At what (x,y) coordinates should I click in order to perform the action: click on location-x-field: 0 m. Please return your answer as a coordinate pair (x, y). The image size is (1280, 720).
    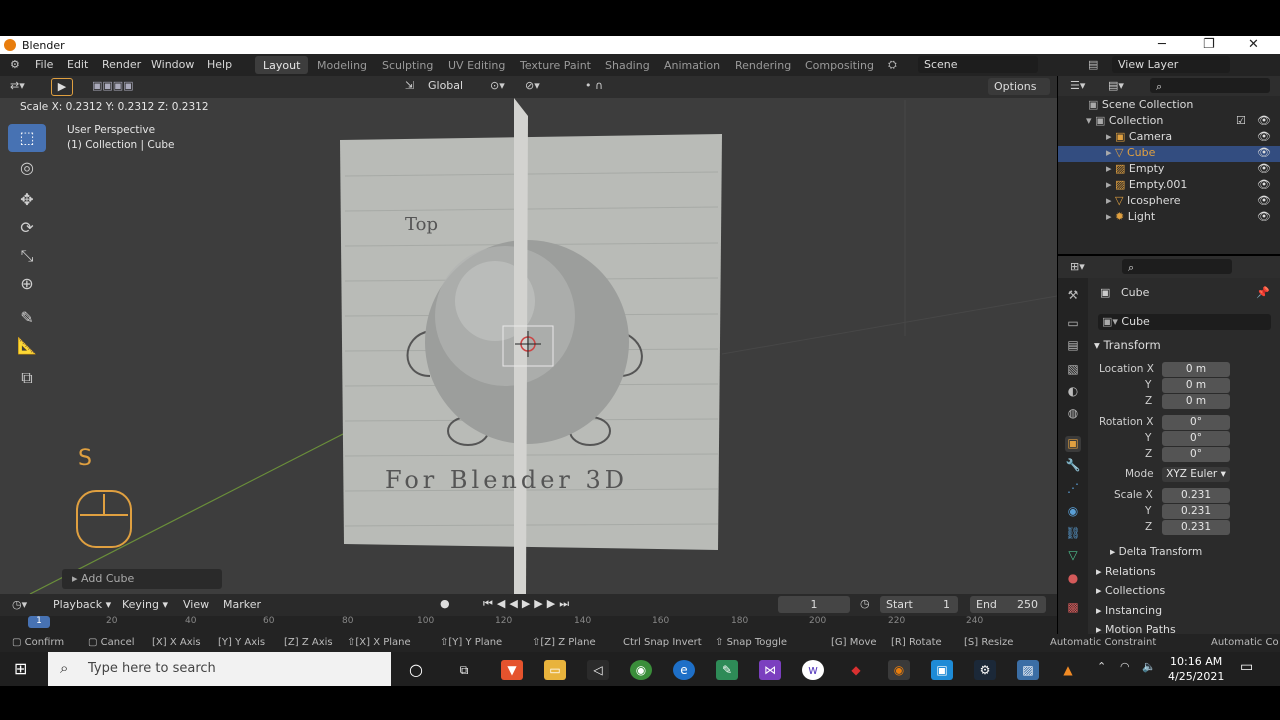
    Looking at the image, I should click on (1196, 369).